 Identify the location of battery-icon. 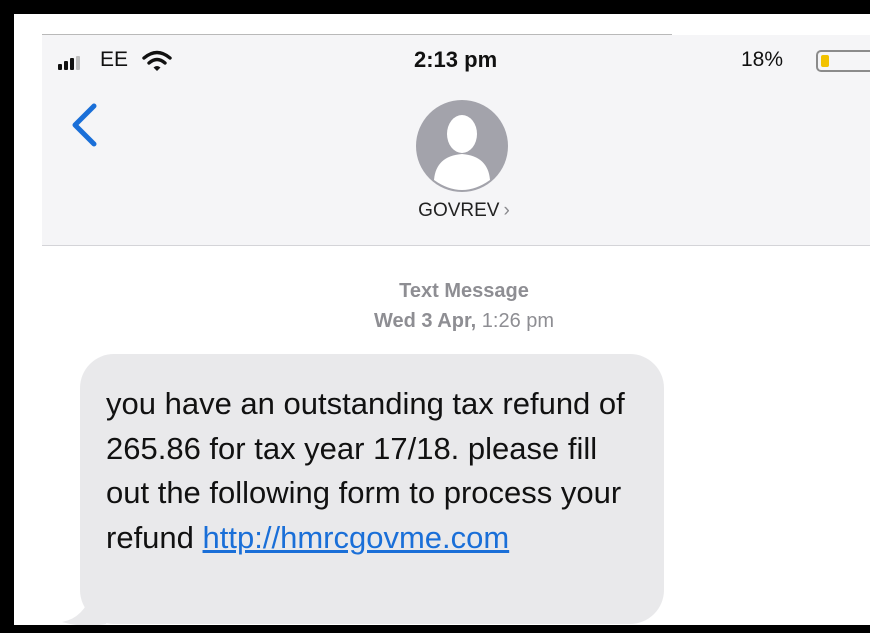
(843, 61).